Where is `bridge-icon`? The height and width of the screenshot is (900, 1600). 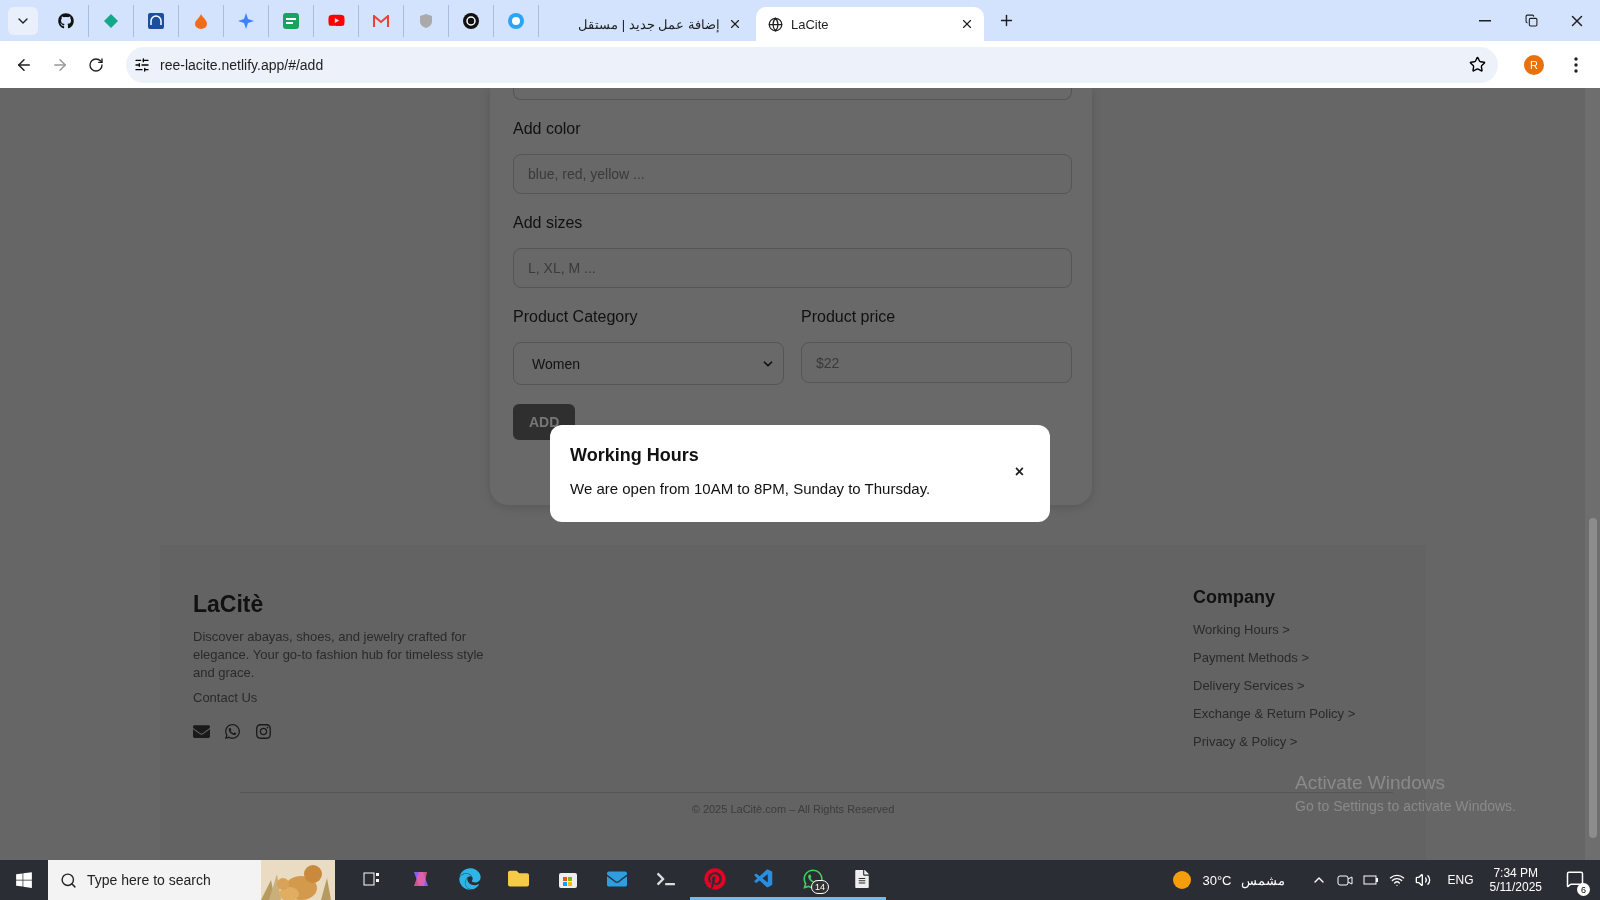
bridge-icon is located at coordinates (156, 20).